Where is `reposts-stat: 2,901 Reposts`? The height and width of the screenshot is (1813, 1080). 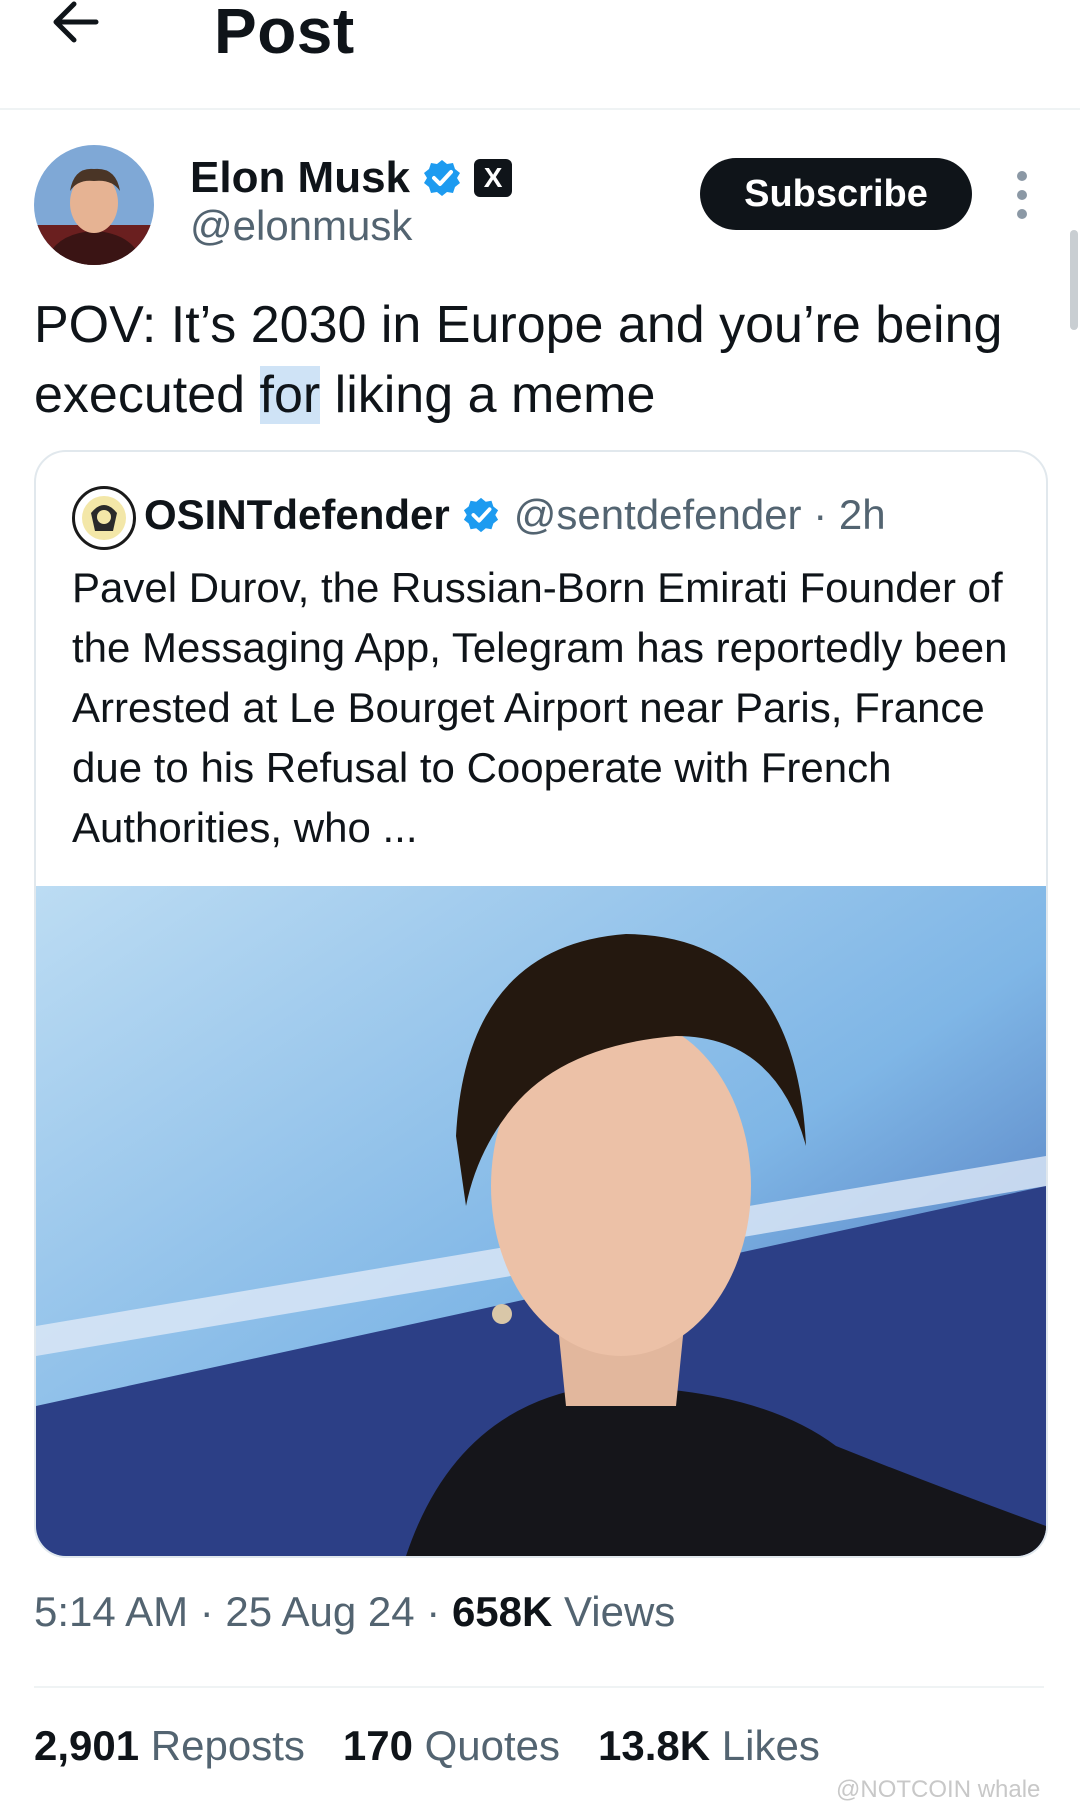
reposts-stat: 2,901 Reposts is located at coordinates (169, 1746).